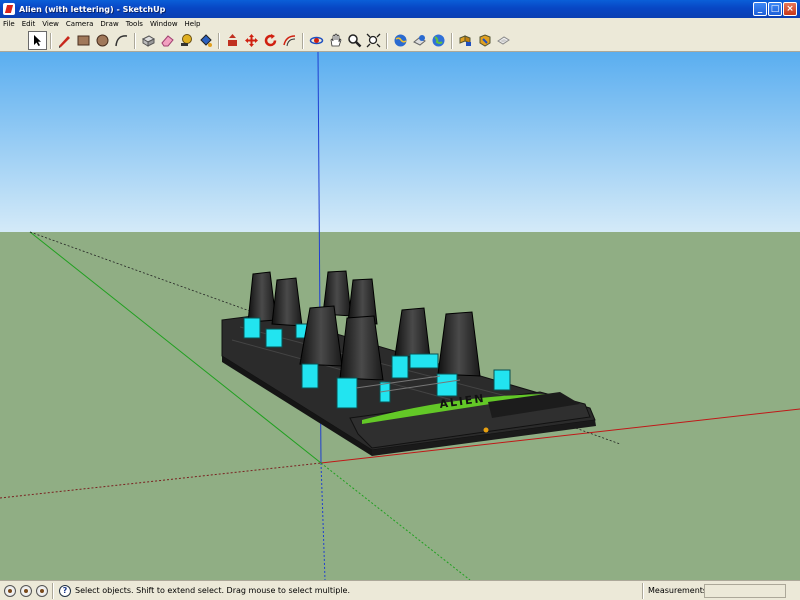 This screenshot has width=800, height=600. I want to click on menu-help: Help, so click(193, 24).